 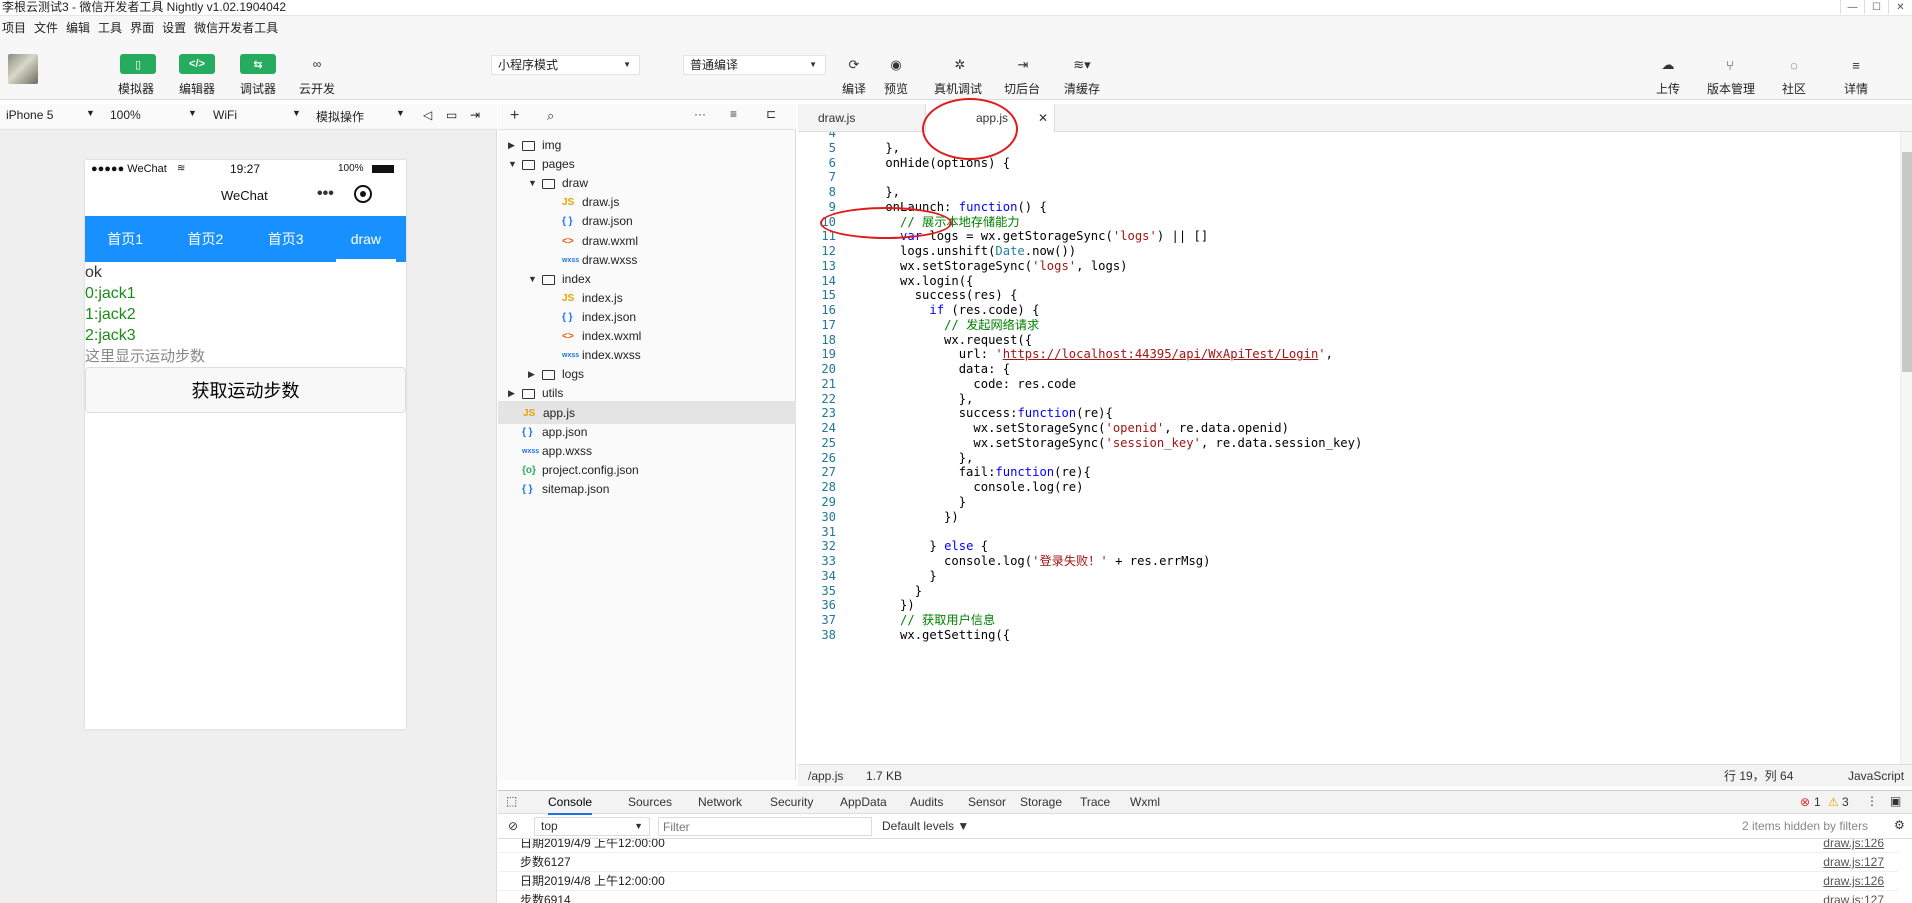 I want to click on add-icon: +, so click(x=514, y=116).